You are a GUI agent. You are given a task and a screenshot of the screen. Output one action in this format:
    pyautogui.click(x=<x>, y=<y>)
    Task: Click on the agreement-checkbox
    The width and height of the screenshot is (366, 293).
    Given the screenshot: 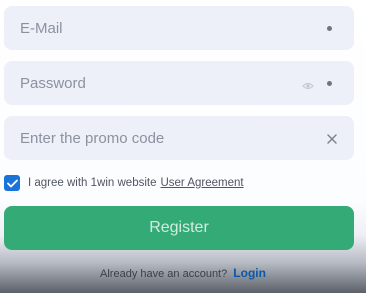 What is the action you would take?
    pyautogui.click(x=12, y=183)
    